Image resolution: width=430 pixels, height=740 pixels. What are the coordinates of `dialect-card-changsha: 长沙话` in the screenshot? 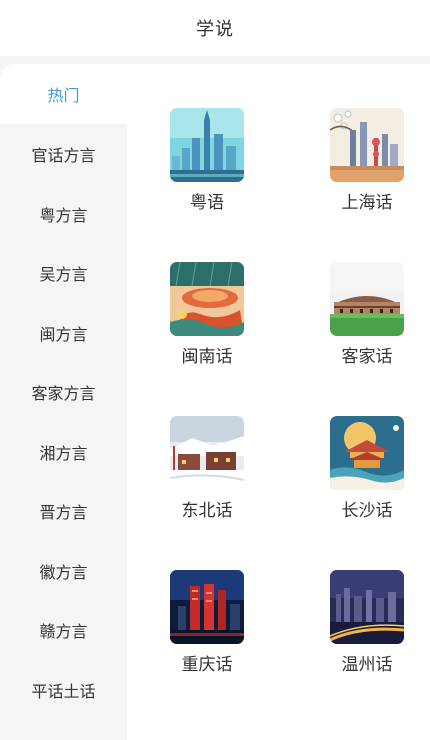 It's located at (368, 476).